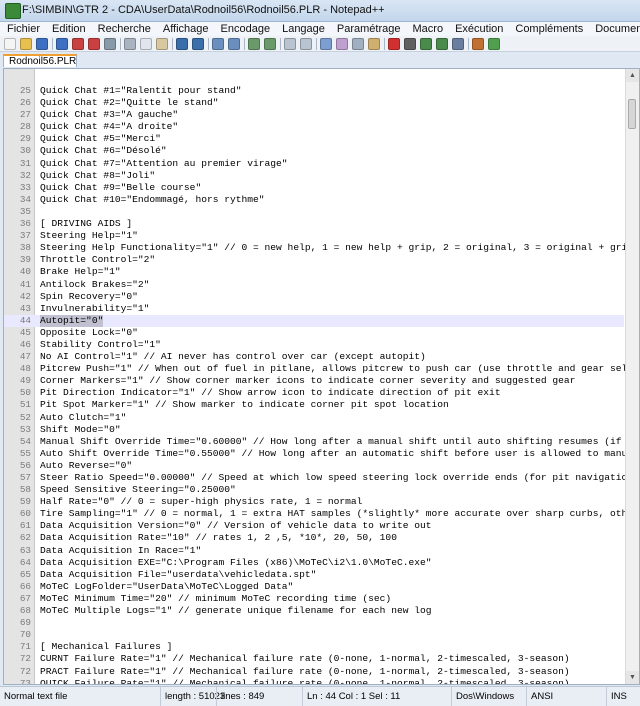 Image resolution: width=640 pixels, height=706 pixels. What do you see at coordinates (314, 623) in the screenshot?
I see `editor-line: 69` at bounding box center [314, 623].